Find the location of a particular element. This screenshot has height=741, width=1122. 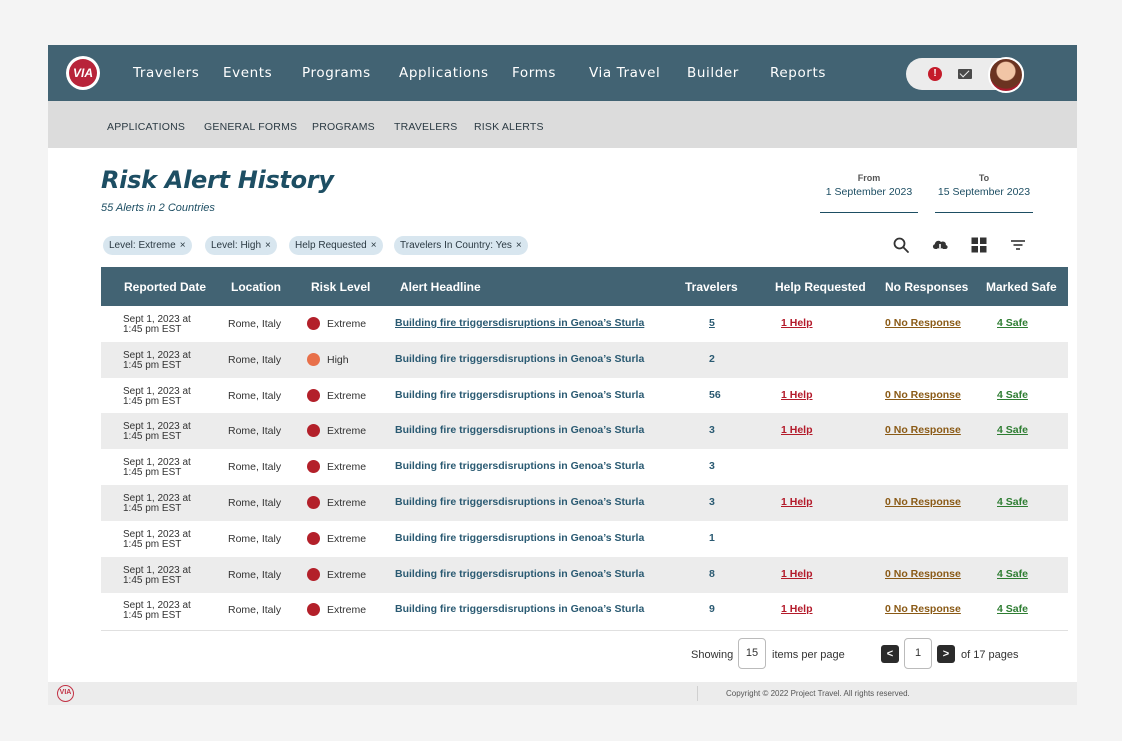

subnav-item-risk-alerts: RISK ALERTS is located at coordinates (509, 127).